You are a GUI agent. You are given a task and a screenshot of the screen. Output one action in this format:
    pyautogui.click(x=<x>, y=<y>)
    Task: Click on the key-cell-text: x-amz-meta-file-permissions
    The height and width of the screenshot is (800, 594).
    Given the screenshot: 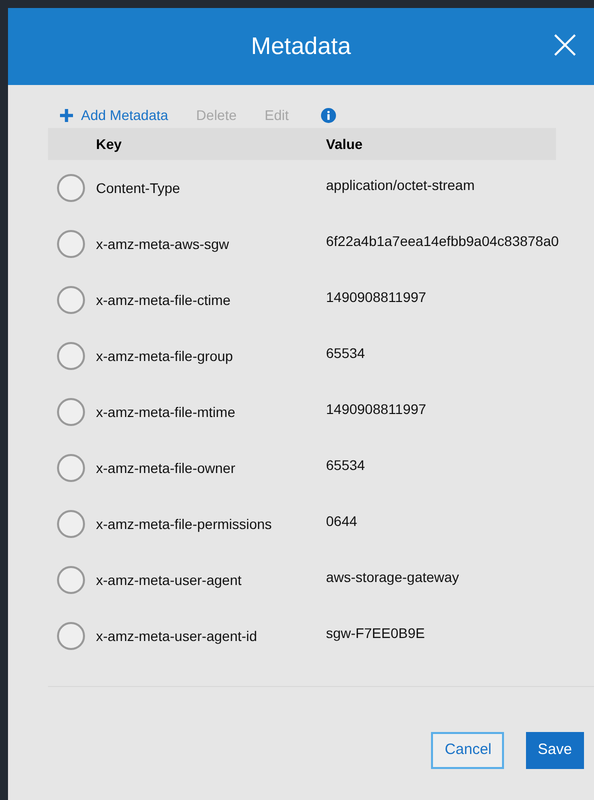 What is the action you would take?
    pyautogui.click(x=184, y=524)
    